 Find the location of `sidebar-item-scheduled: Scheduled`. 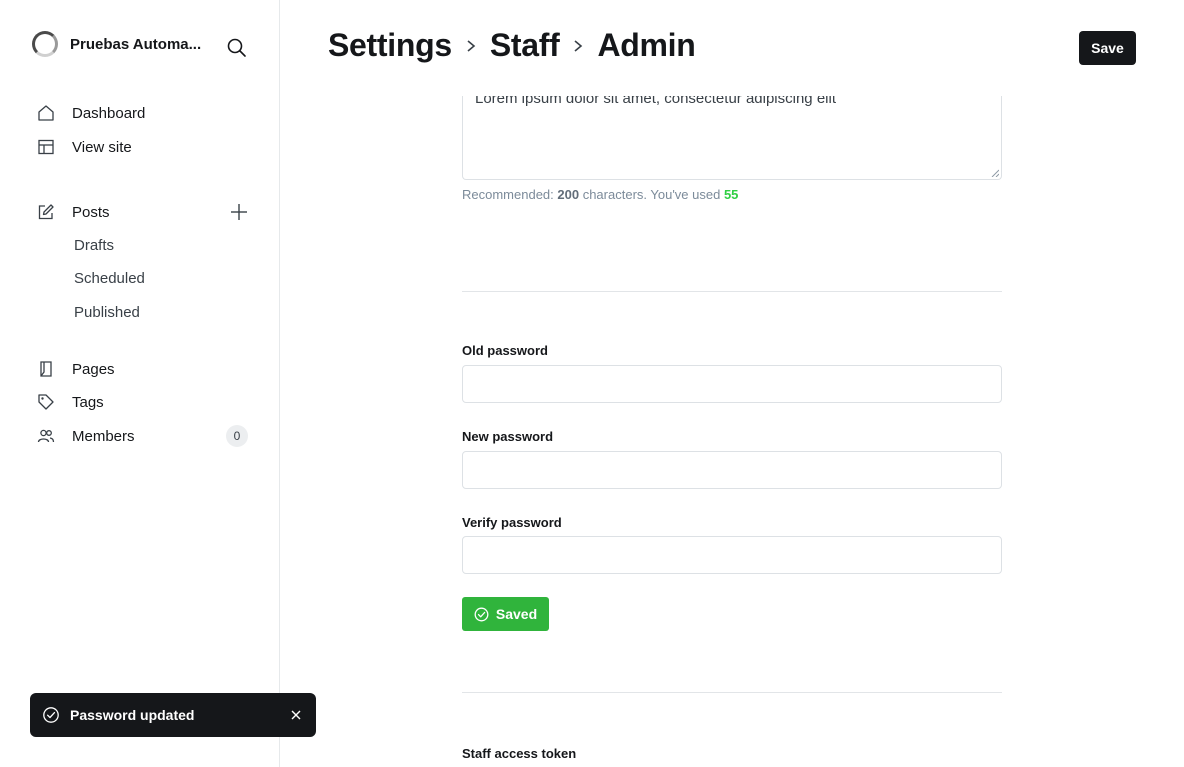

sidebar-item-scheduled: Scheduled is located at coordinates (109, 278).